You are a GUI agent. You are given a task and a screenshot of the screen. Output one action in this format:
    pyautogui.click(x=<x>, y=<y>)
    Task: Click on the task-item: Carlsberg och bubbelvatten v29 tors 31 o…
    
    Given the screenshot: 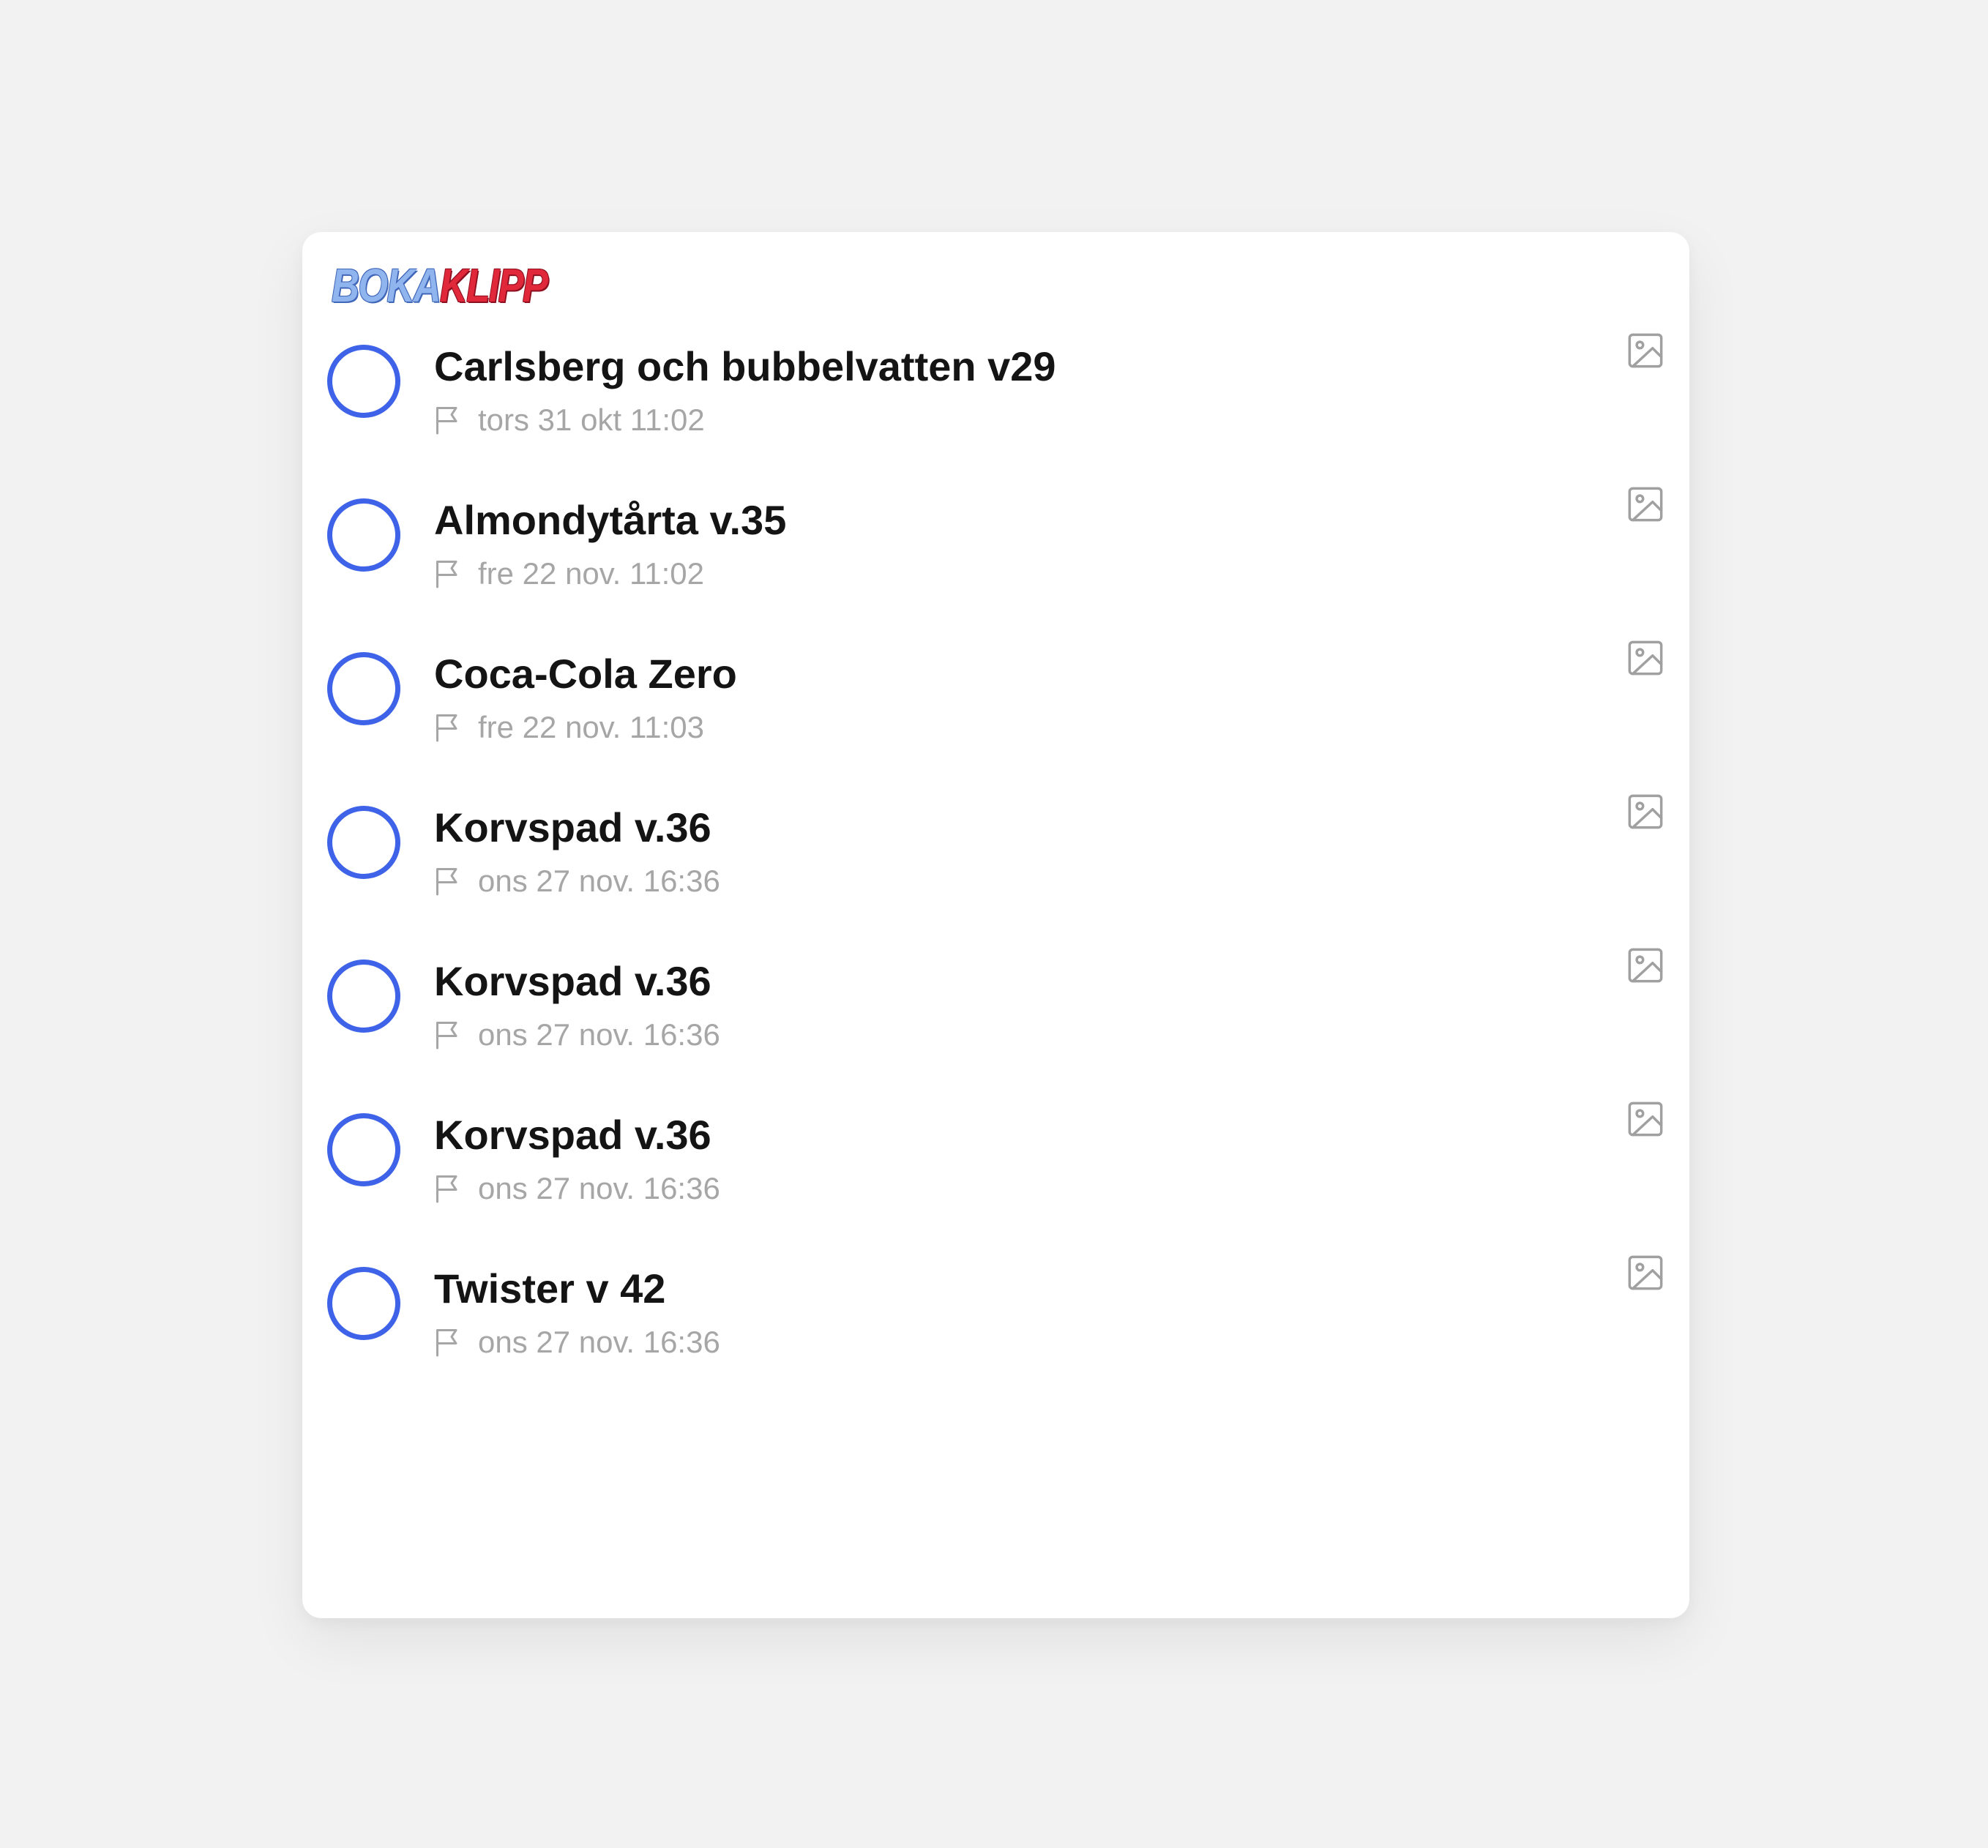 What is the action you would take?
    pyautogui.click(x=995, y=414)
    